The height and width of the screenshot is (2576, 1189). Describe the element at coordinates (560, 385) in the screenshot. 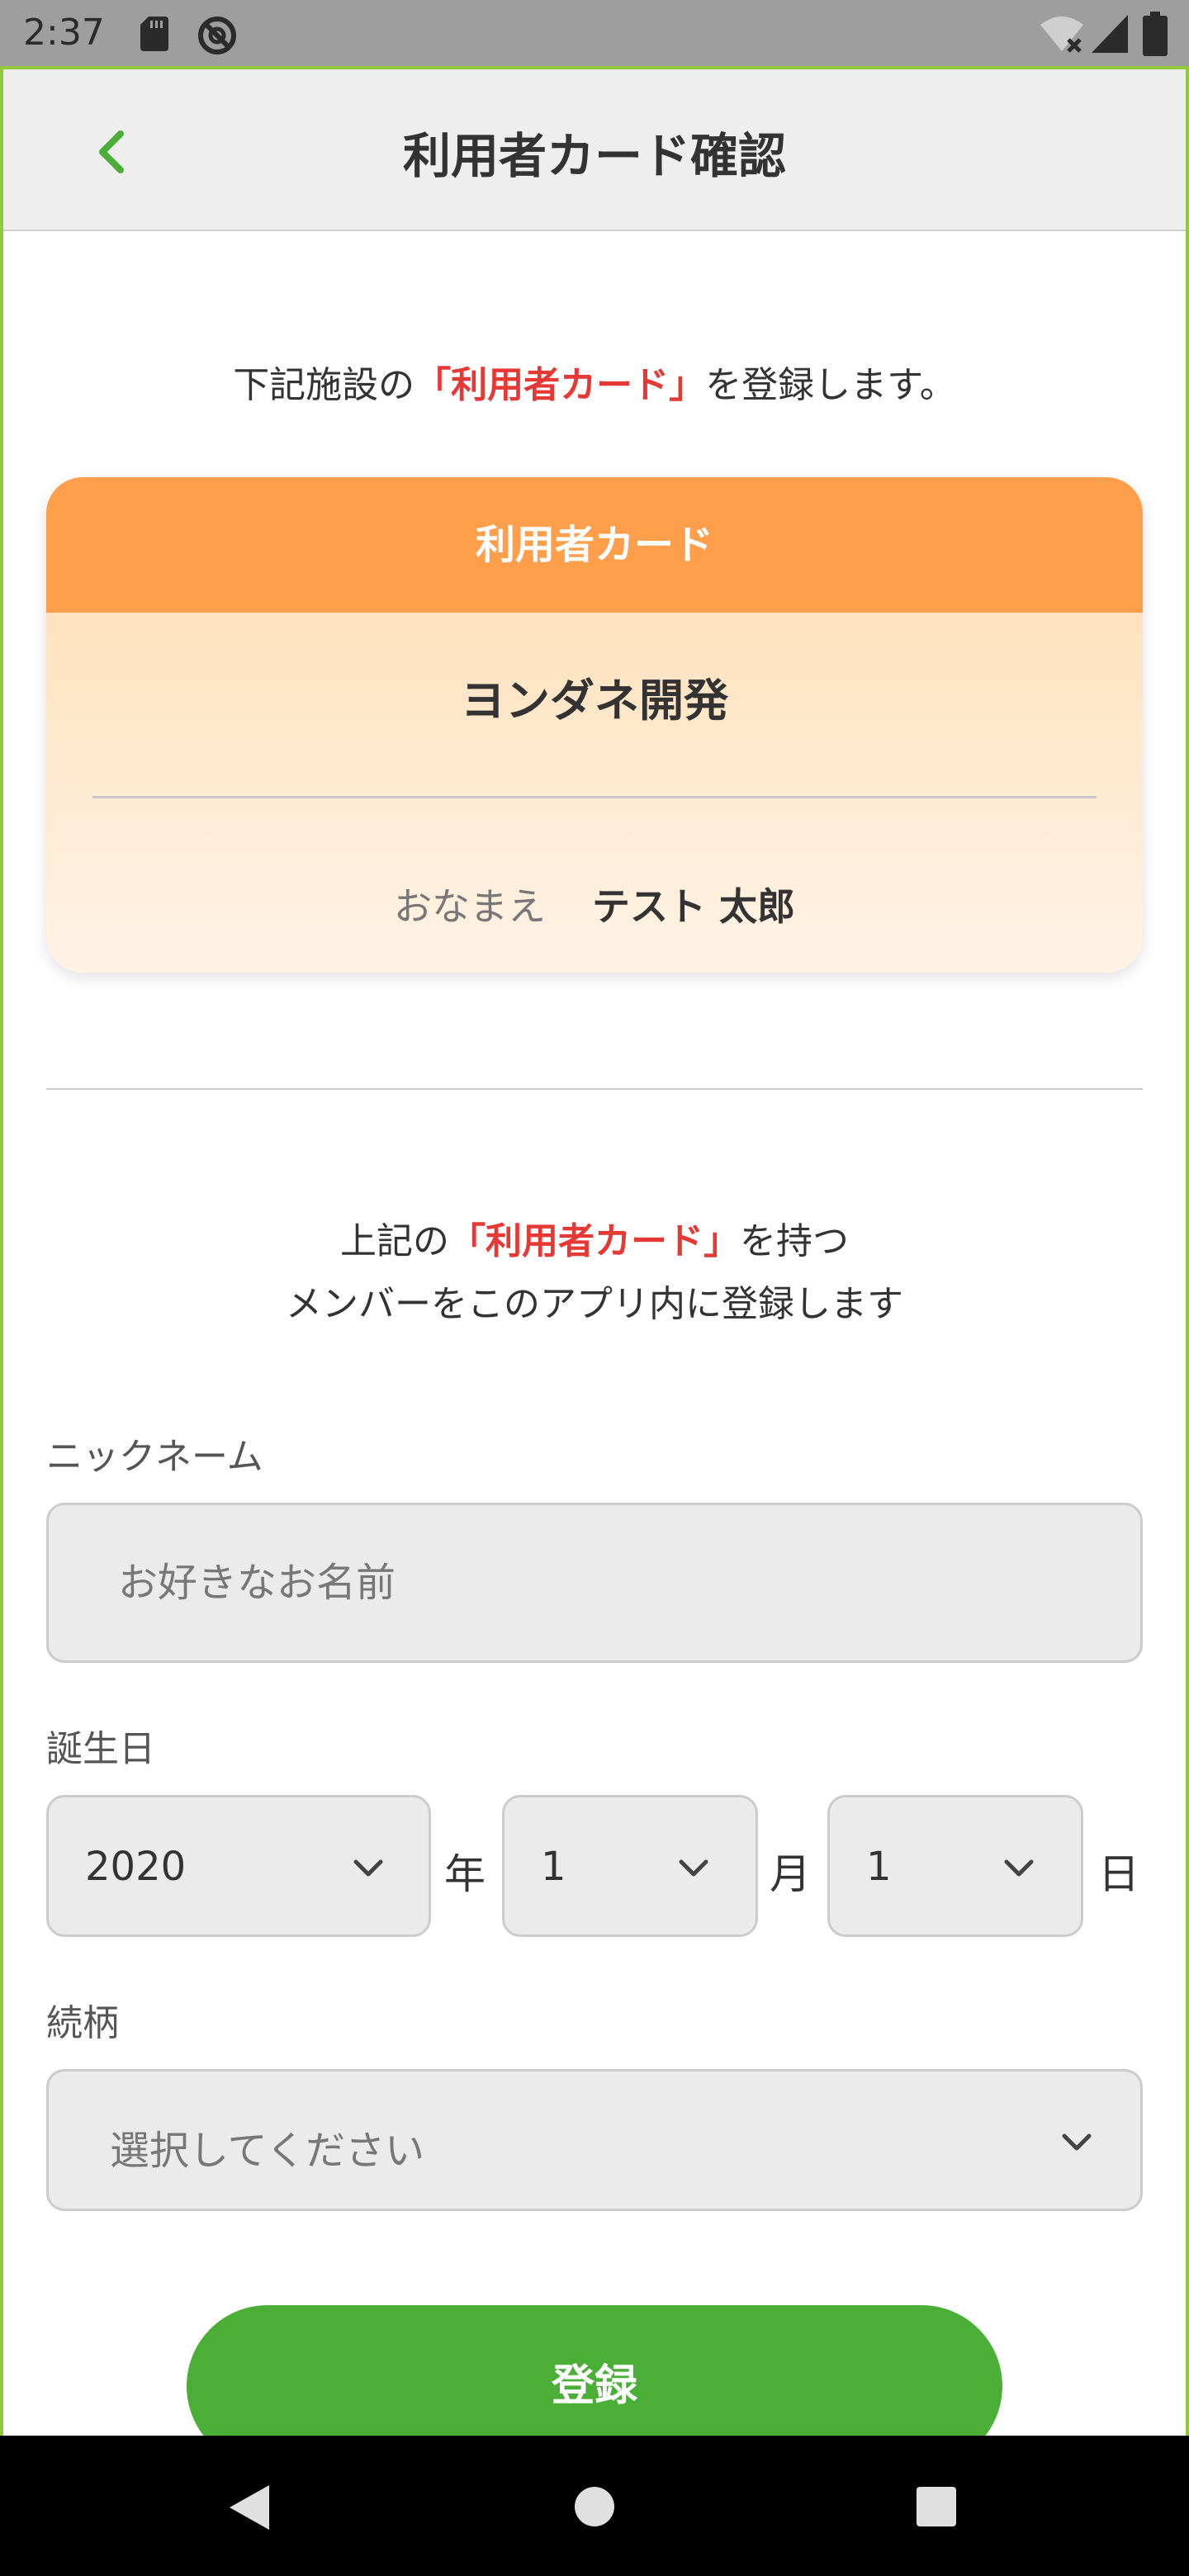

I see `intro-highlight: 「利用者カード」` at that location.